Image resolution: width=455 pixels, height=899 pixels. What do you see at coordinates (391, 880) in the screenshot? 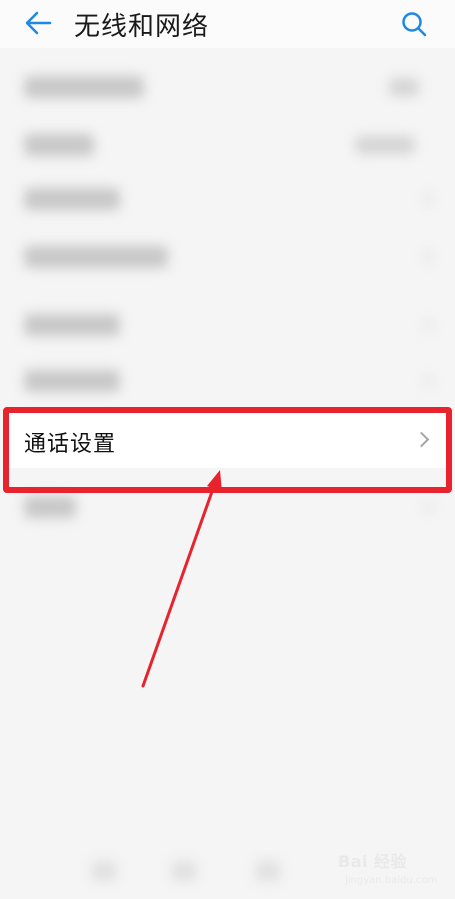
I see `watermark-url: jingyan.baidu.com` at bounding box center [391, 880].